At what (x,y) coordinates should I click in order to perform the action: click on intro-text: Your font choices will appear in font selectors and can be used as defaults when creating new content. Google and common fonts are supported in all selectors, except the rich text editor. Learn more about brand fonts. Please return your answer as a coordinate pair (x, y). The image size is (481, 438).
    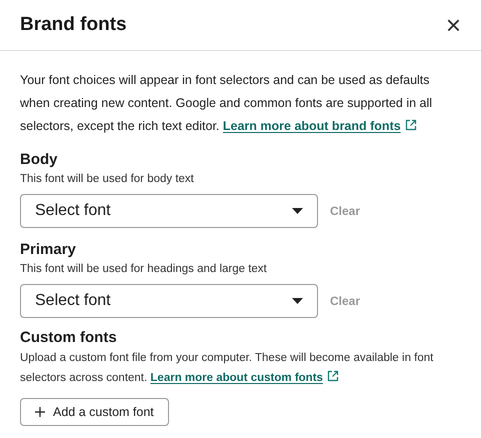
    Looking at the image, I should click on (227, 103).